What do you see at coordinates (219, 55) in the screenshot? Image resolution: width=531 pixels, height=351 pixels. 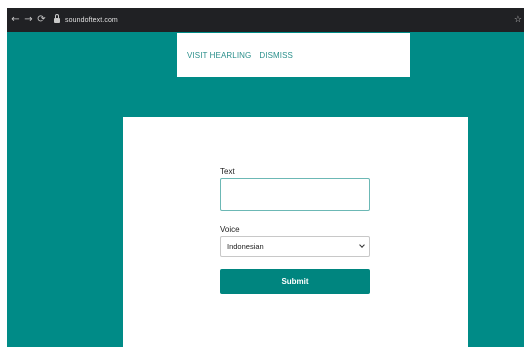 I see `visit-hearling-link: VISIT HEARLING` at bounding box center [219, 55].